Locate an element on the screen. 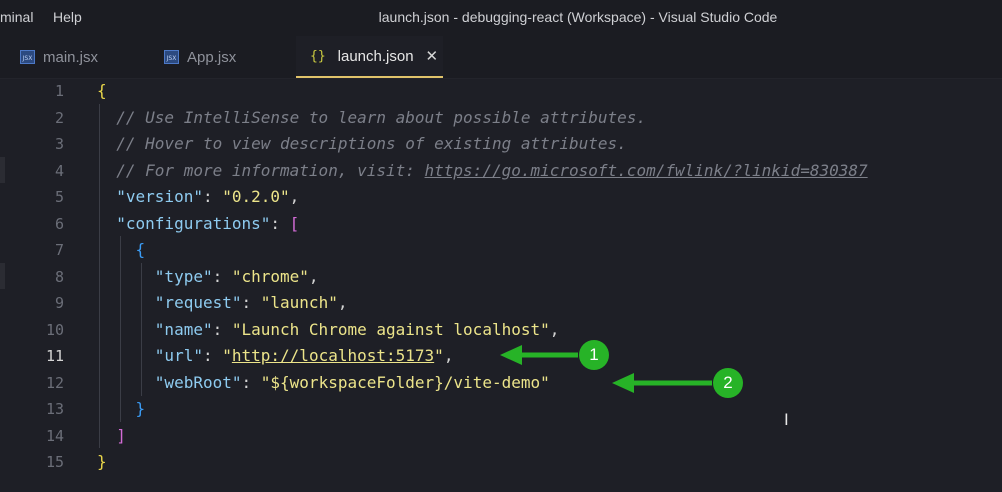 The image size is (1002, 492). annotation-badge-1: 1 is located at coordinates (594, 355).